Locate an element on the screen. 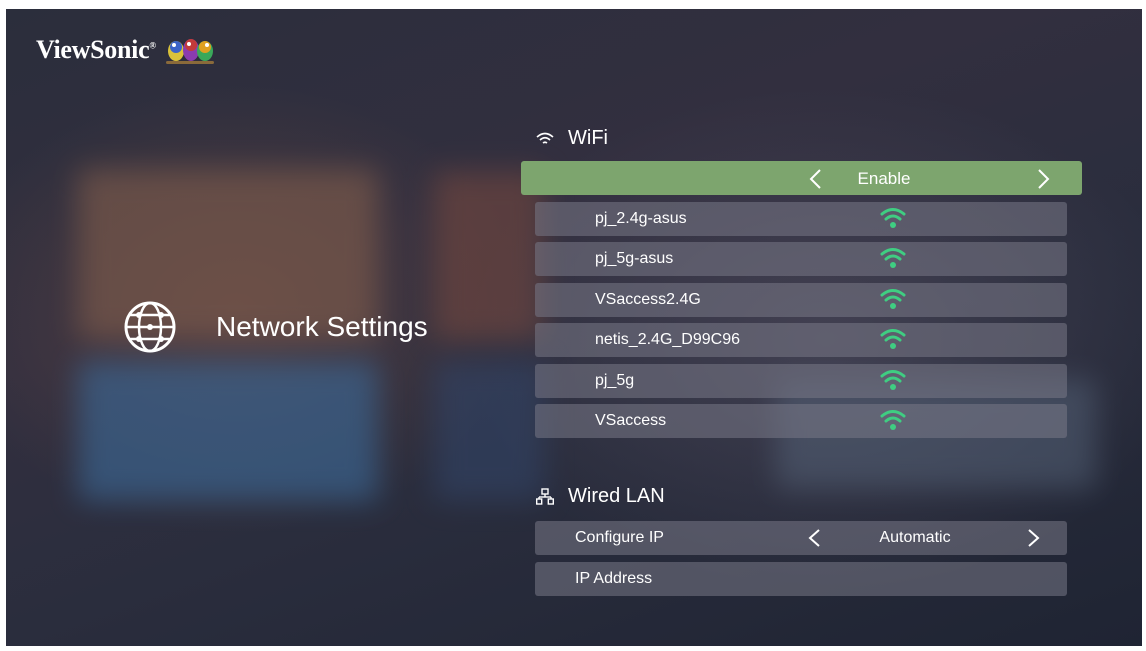 This screenshot has width=1146, height=651. birds-logo-icon is located at coordinates (189, 51).